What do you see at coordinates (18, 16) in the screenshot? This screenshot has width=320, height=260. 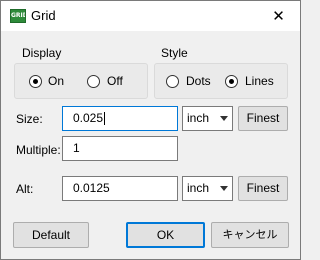 I see `grid-app-icon: GRID` at bounding box center [18, 16].